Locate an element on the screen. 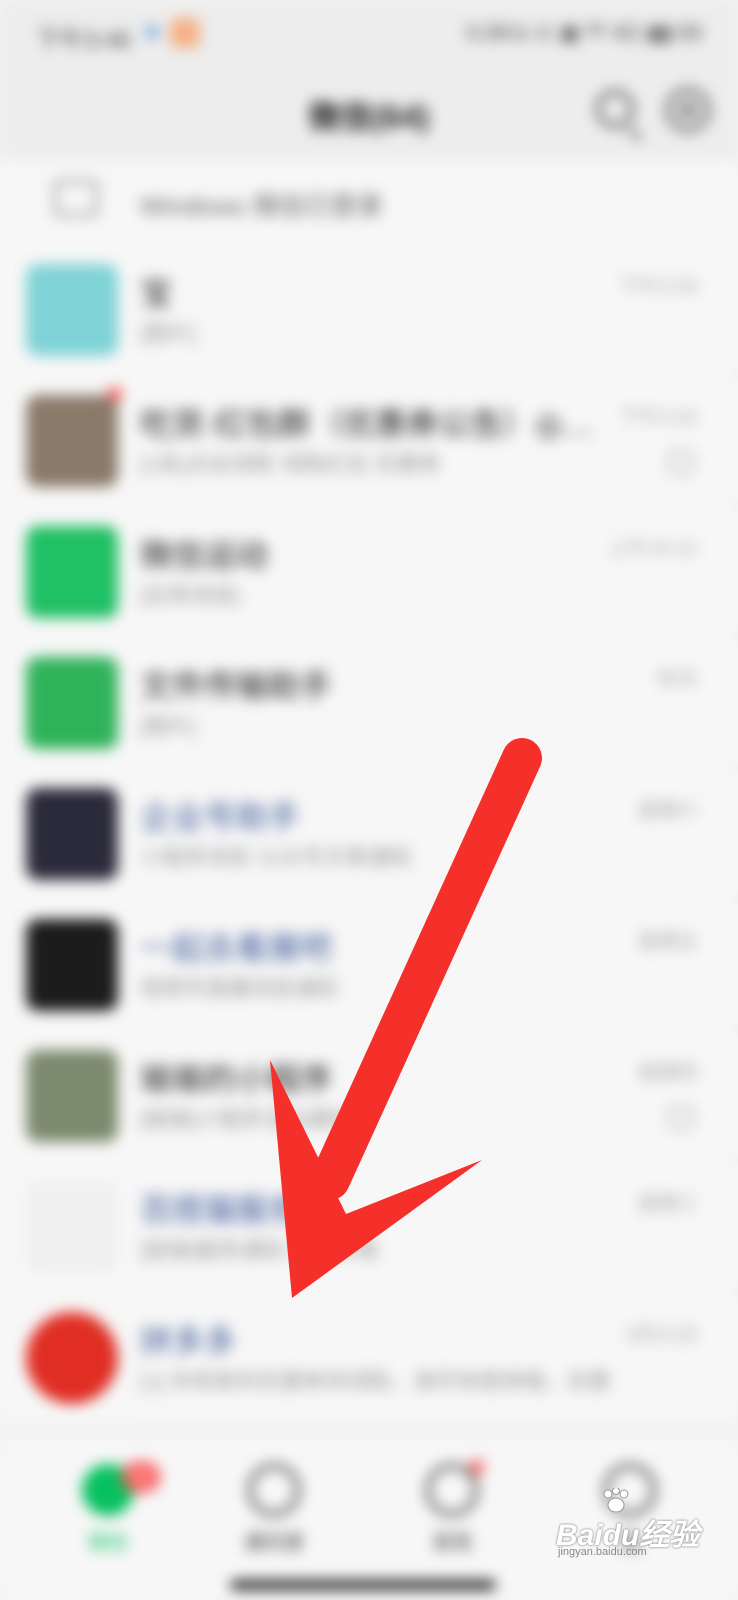  discover-icon is located at coordinates (452, 1490).